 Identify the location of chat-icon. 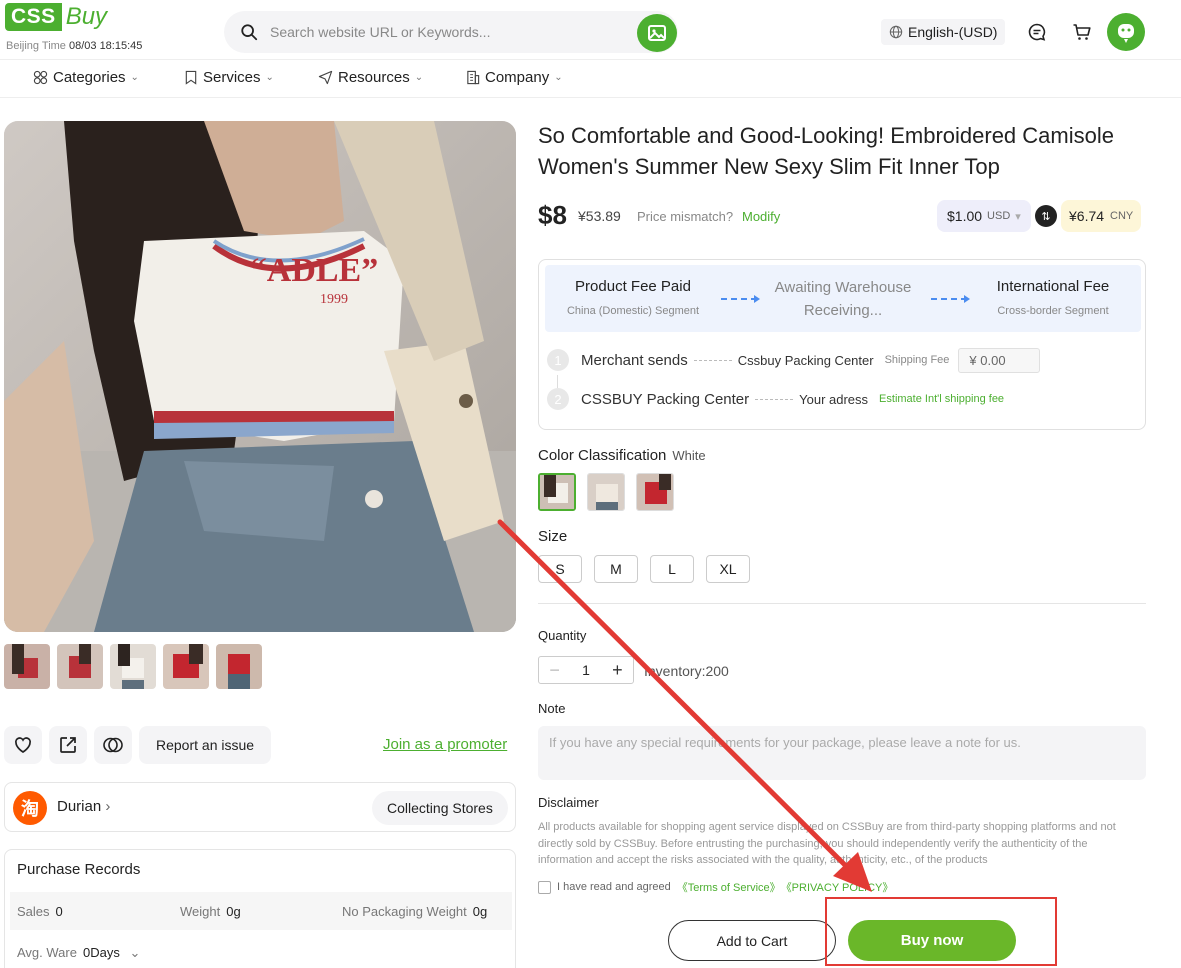
(1037, 32).